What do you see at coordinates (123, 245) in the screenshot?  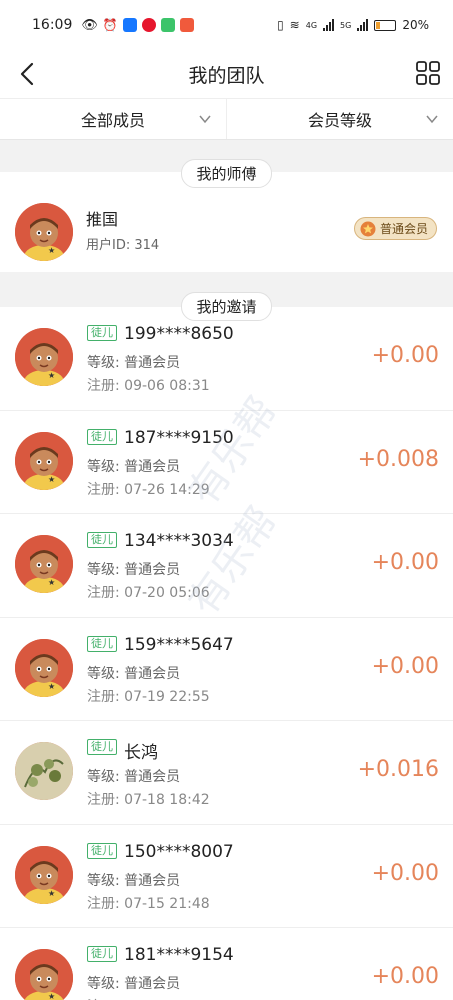 I see `master-user-id: 用户ID: 314` at bounding box center [123, 245].